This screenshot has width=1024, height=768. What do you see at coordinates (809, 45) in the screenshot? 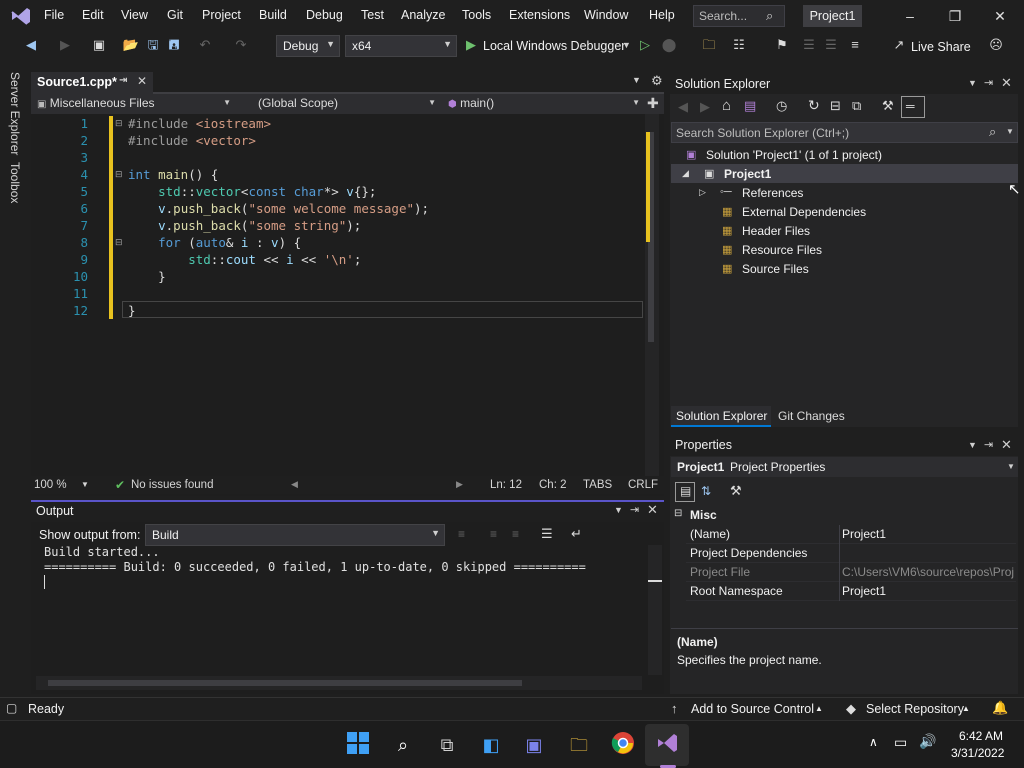
I see `comment-icon: ☰` at bounding box center [809, 45].